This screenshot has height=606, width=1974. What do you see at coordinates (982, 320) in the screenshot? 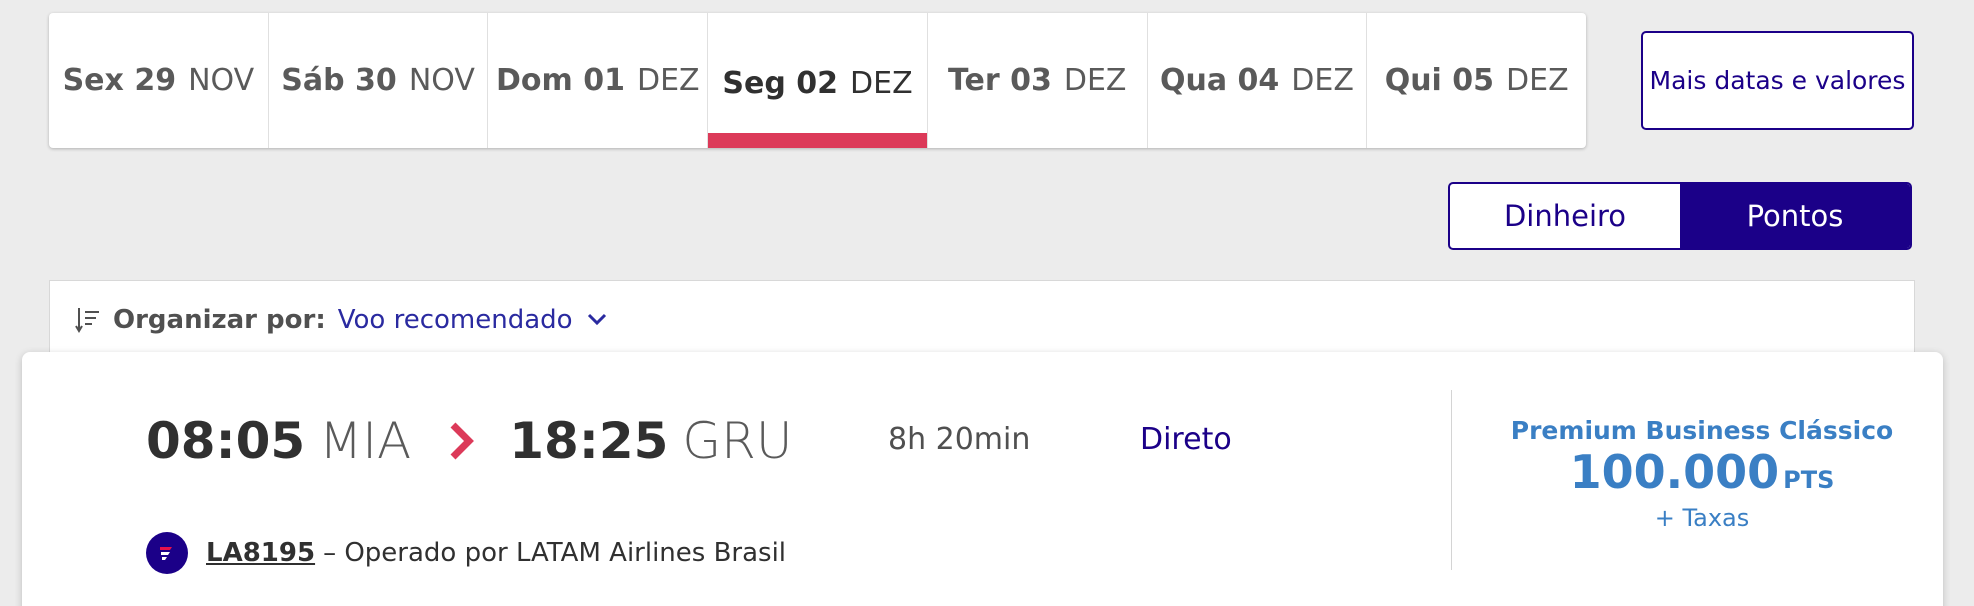
I see `sort-bar: Organizar por: Voo recomendado` at bounding box center [982, 320].